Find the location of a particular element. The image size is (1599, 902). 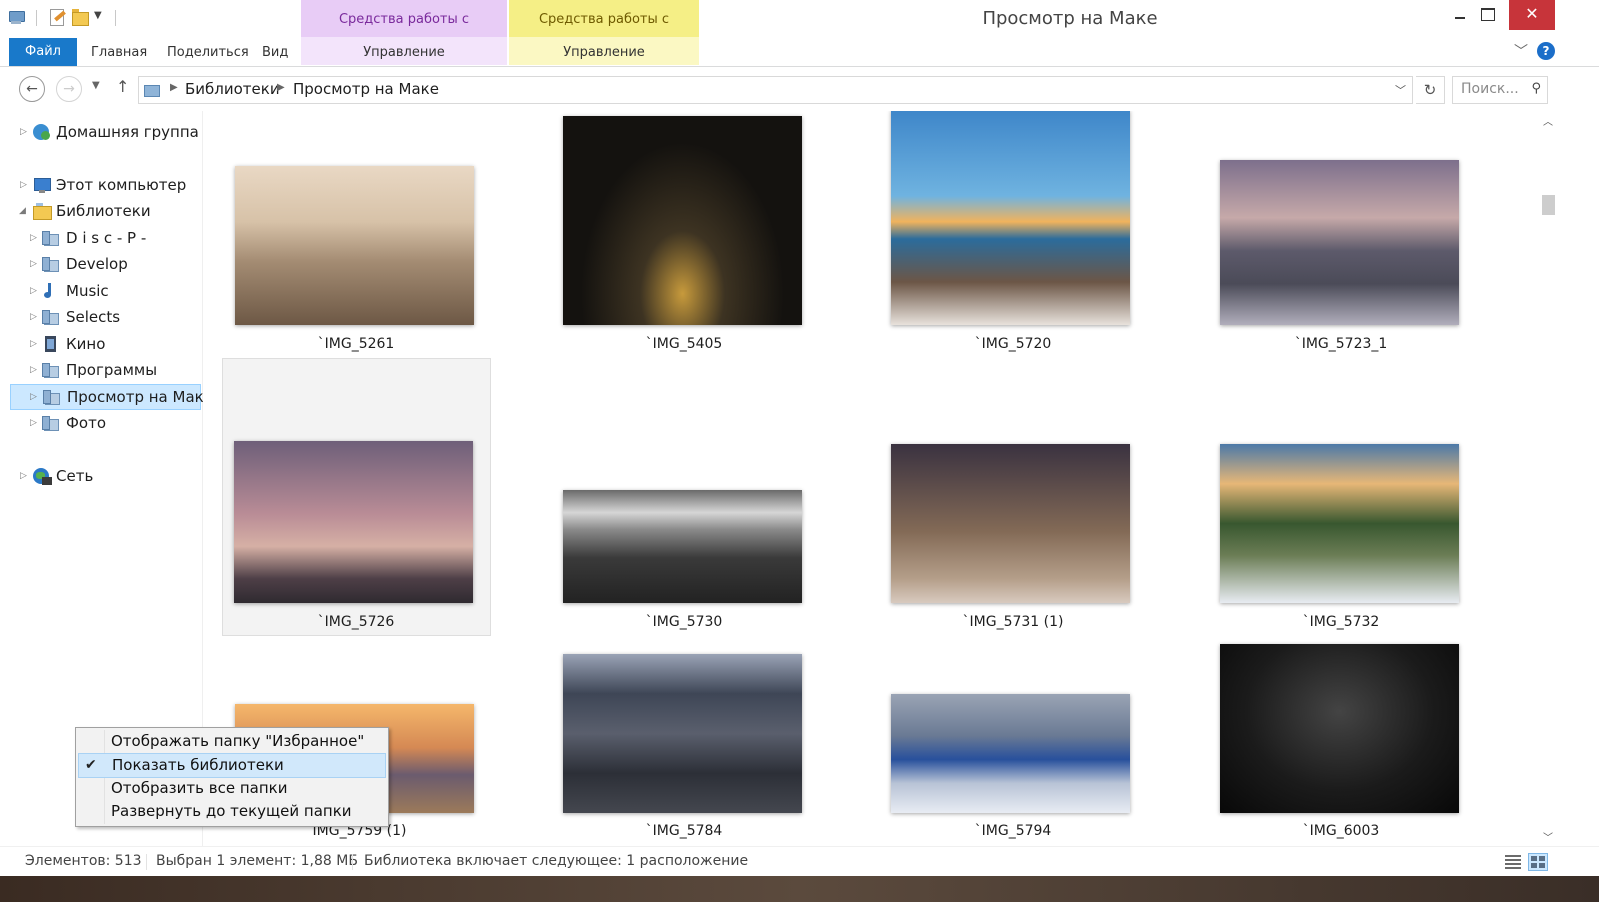

tree-item-libraries: ◢ Библиотеки is located at coordinates (108, 211).